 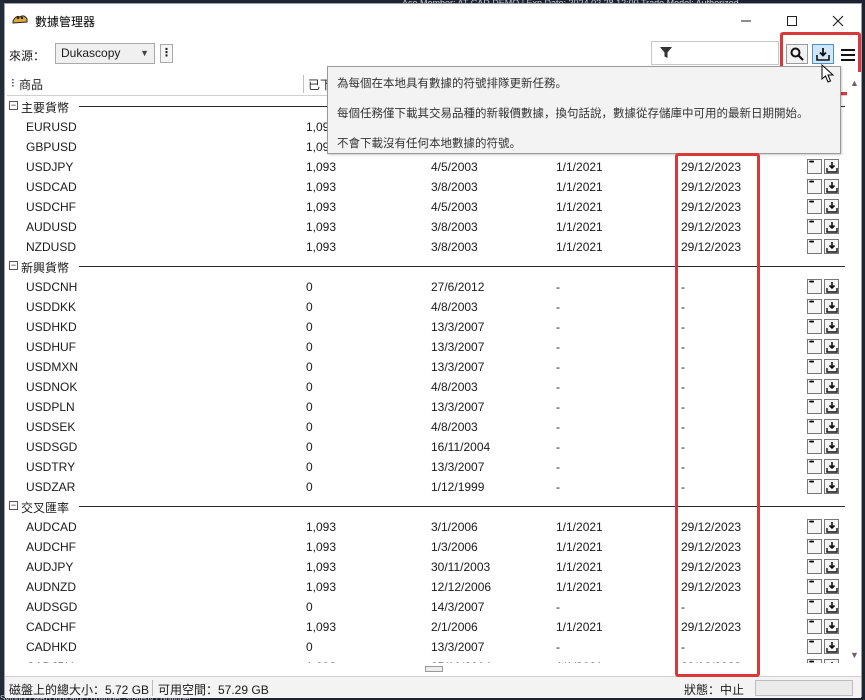 What do you see at coordinates (213, 690) in the screenshot?
I see `free-space: 可用空間：57.29 GB` at bounding box center [213, 690].